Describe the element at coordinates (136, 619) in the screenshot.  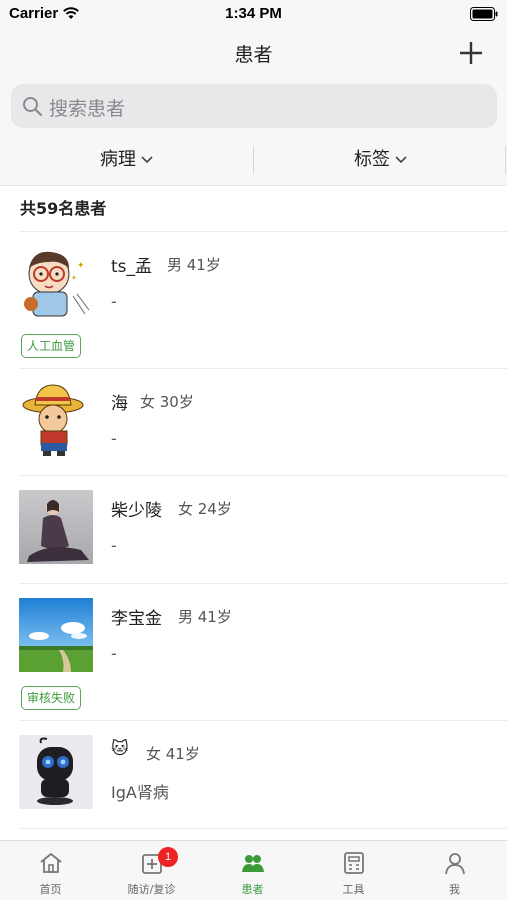
I see `patient-name: 李宝金` at that location.